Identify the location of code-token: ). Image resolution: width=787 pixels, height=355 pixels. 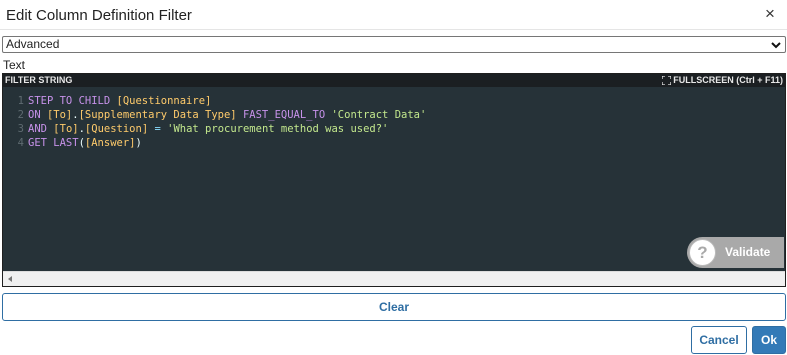
(138, 143).